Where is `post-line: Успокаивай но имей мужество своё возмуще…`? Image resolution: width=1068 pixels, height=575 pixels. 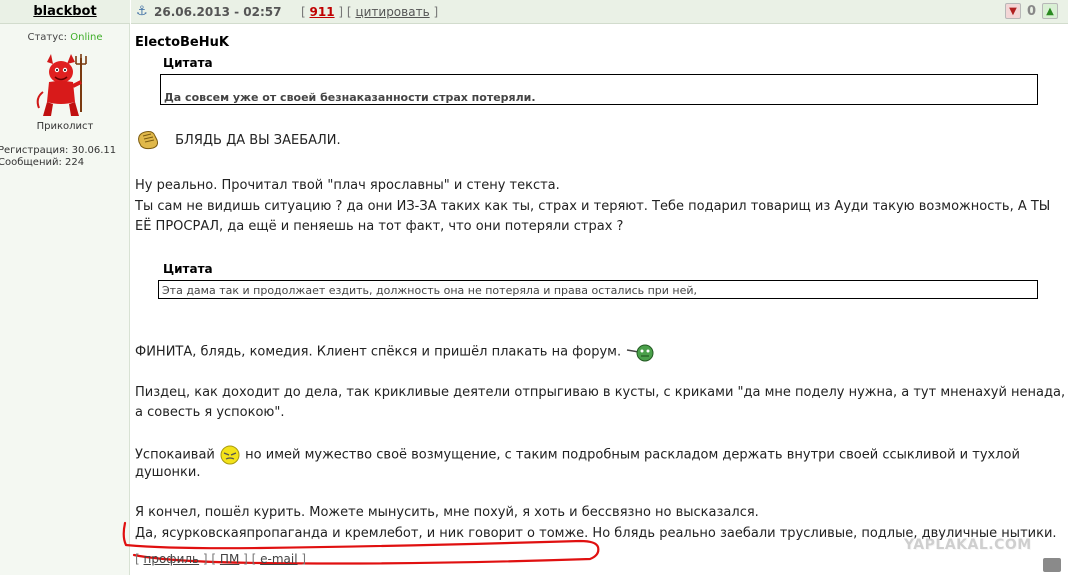
post-line: Успокаивай но имей мужество своё возмуще… is located at coordinates (577, 455).